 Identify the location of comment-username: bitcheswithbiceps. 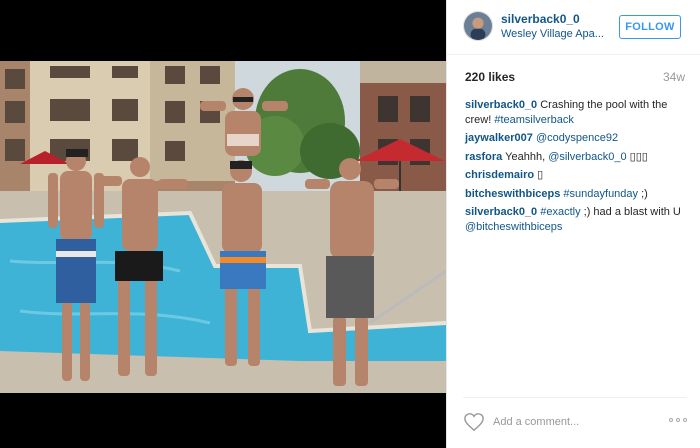
(512, 194).